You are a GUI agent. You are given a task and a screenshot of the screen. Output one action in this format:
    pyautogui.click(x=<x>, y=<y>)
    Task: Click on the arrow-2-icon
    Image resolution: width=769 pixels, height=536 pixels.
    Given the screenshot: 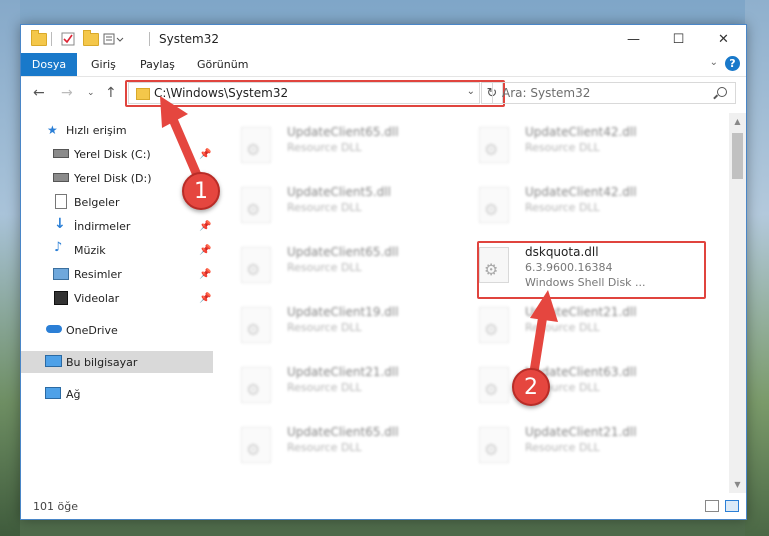 What is the action you would take?
    pyautogui.click(x=543, y=336)
    